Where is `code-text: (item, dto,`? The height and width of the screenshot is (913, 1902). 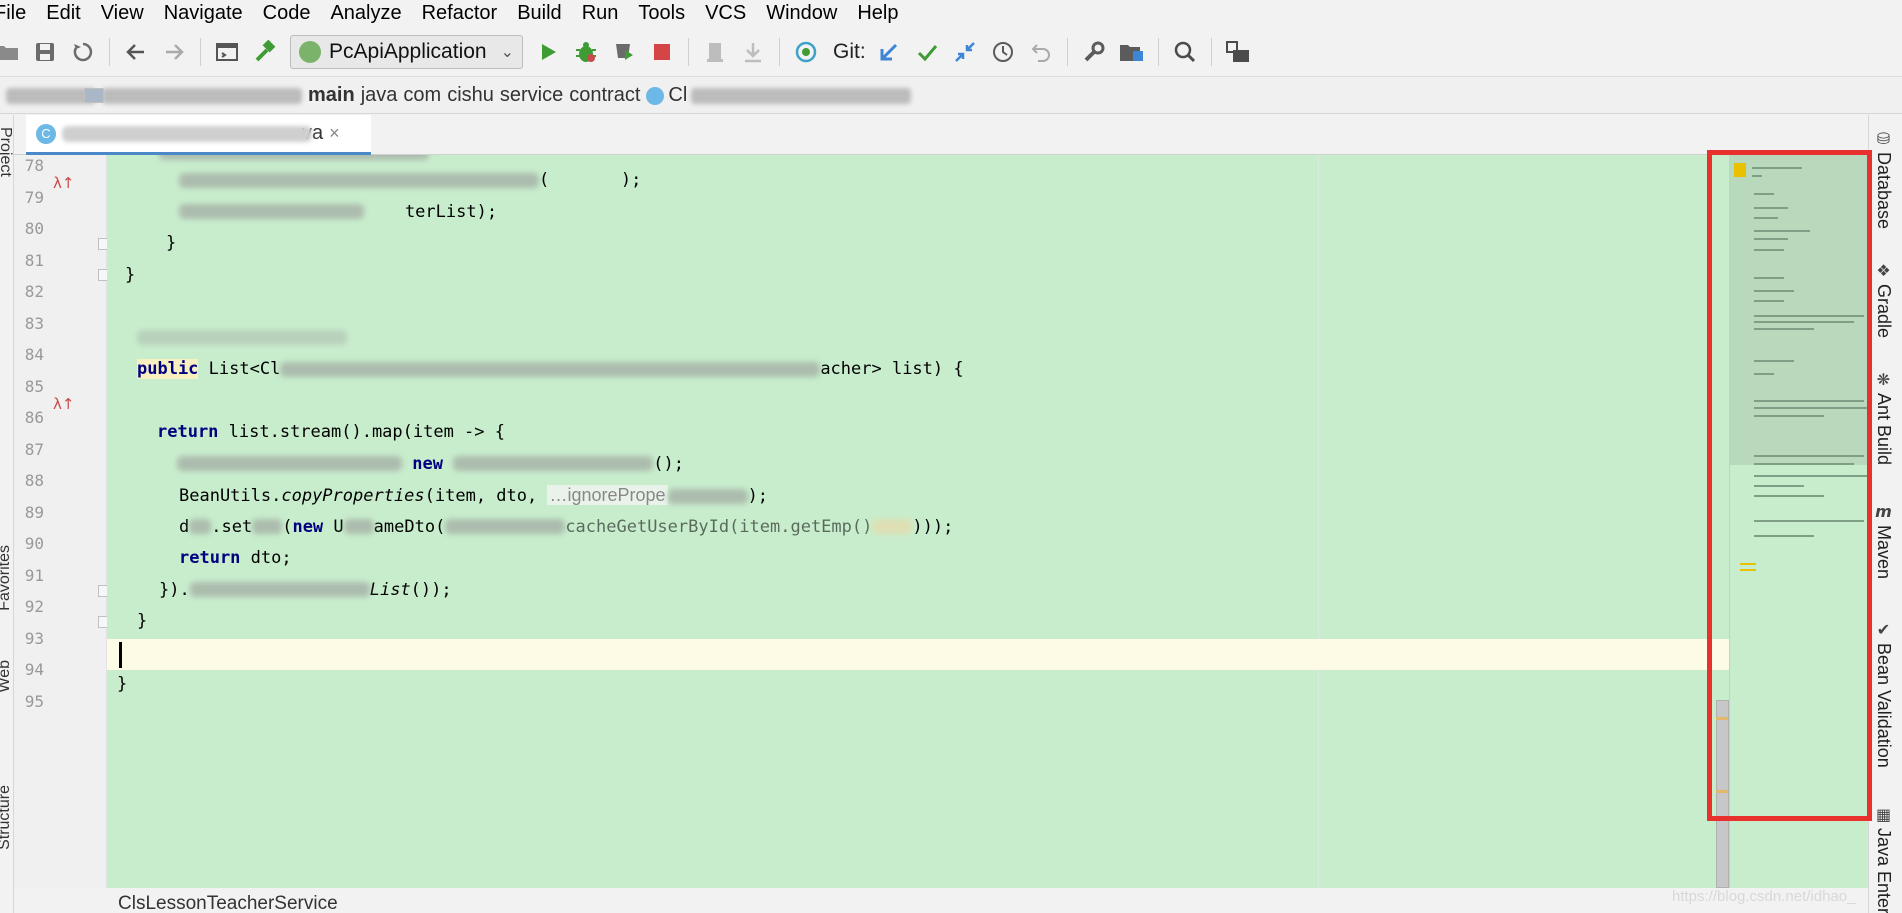
code-text: (item, dto, is located at coordinates (486, 496).